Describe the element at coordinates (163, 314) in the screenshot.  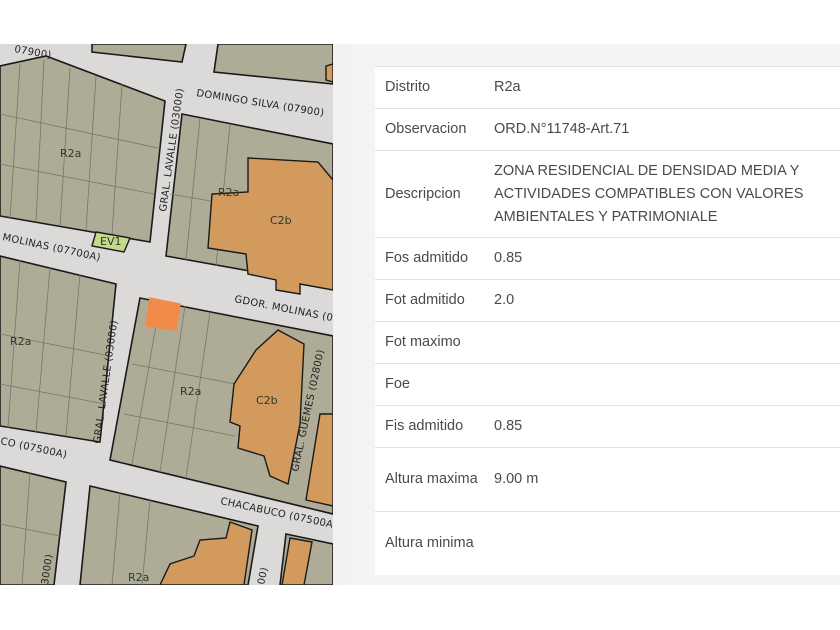
I see `selected-parcel` at that location.